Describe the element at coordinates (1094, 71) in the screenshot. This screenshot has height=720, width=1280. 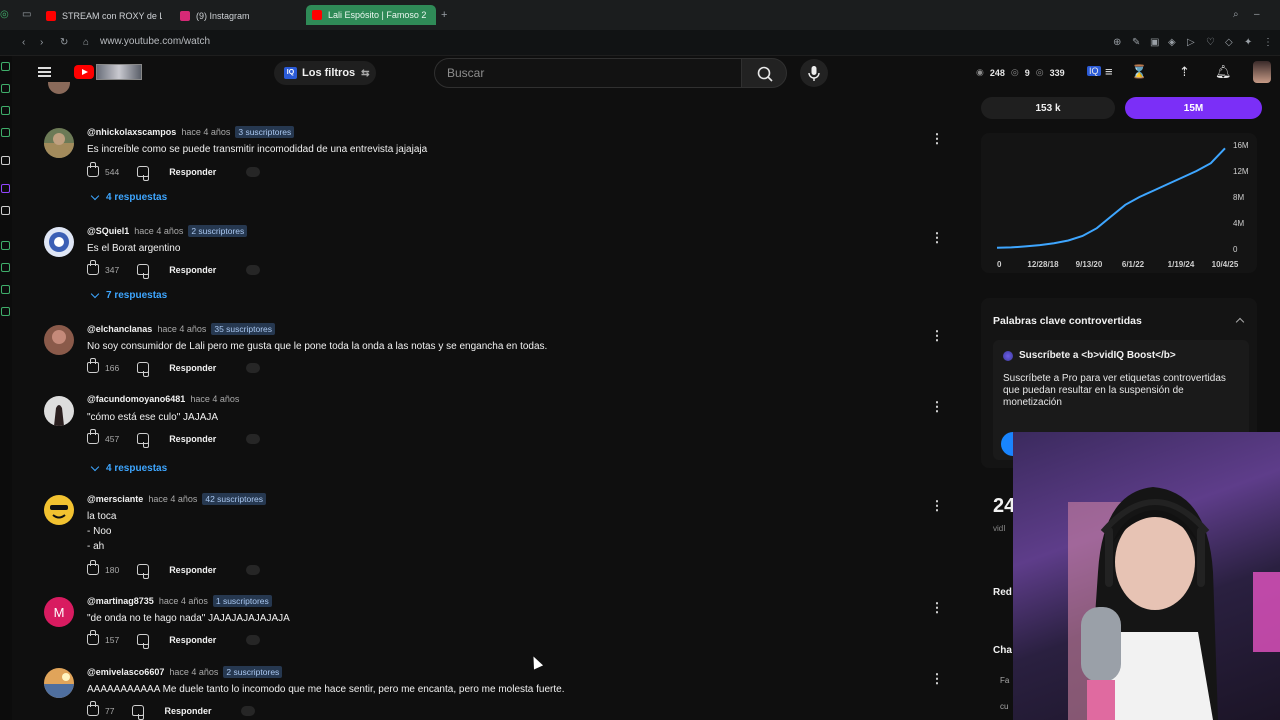
I see `vidiq-icon: IQ` at that location.